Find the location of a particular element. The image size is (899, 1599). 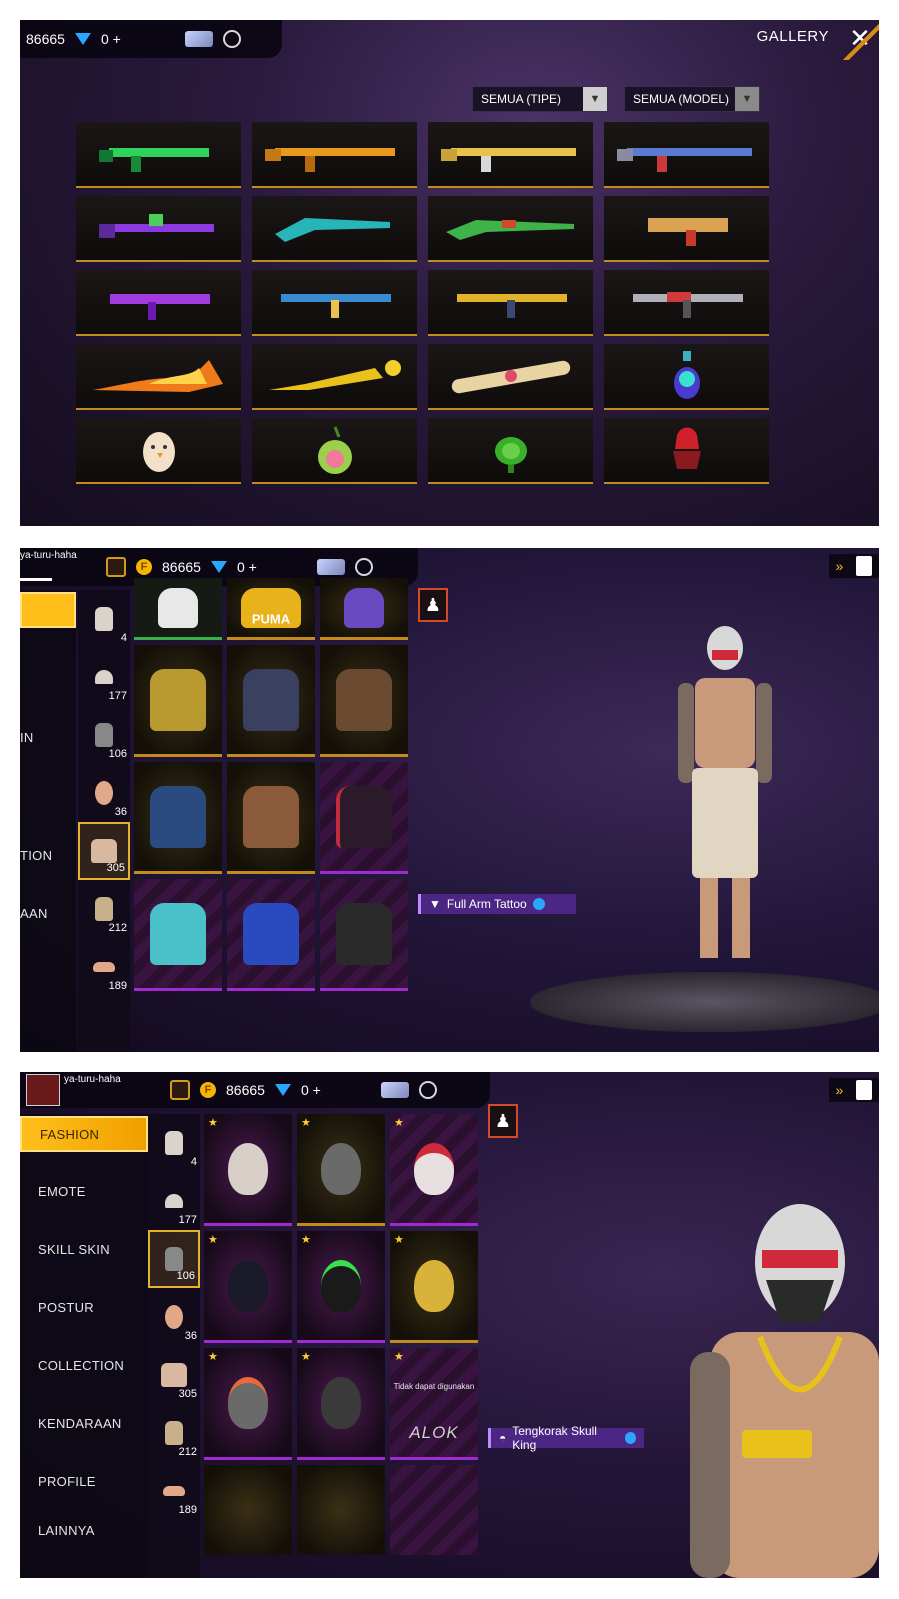

menu-item-partial: IN is located at coordinates (48, 737).